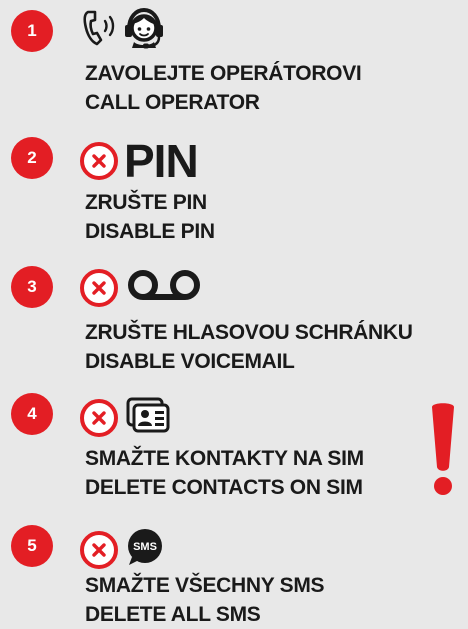  Describe the element at coordinates (32, 414) in the screenshot. I see `step-number-badge: 4` at that location.